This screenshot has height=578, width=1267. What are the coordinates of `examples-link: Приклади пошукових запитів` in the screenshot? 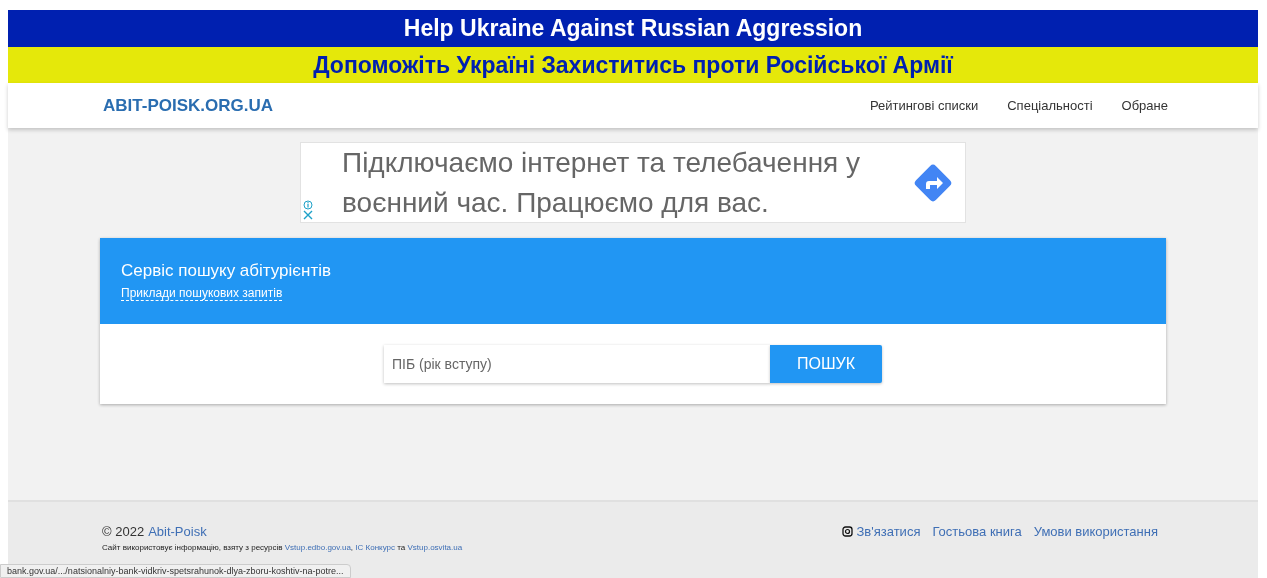 It's located at (202, 293).